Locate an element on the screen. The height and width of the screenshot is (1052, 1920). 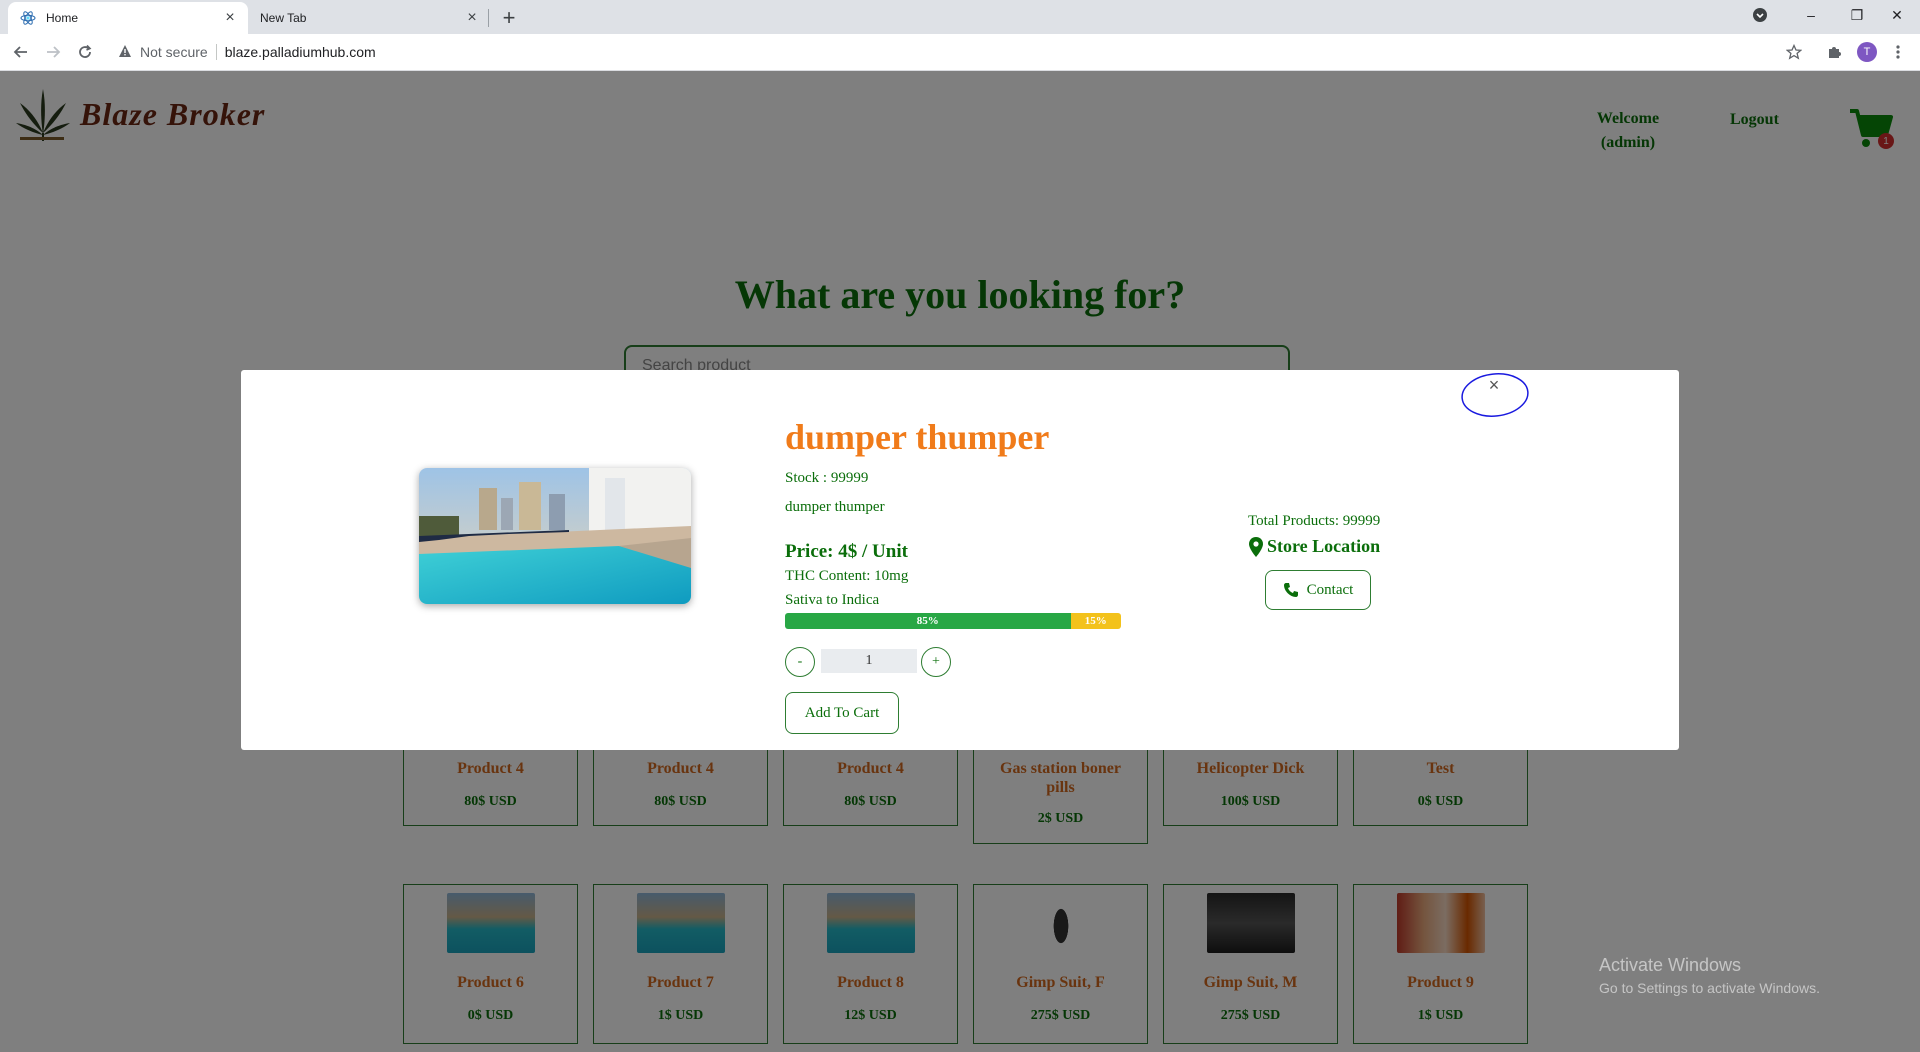
window-close-button: ✕ is located at coordinates (1897, 15).